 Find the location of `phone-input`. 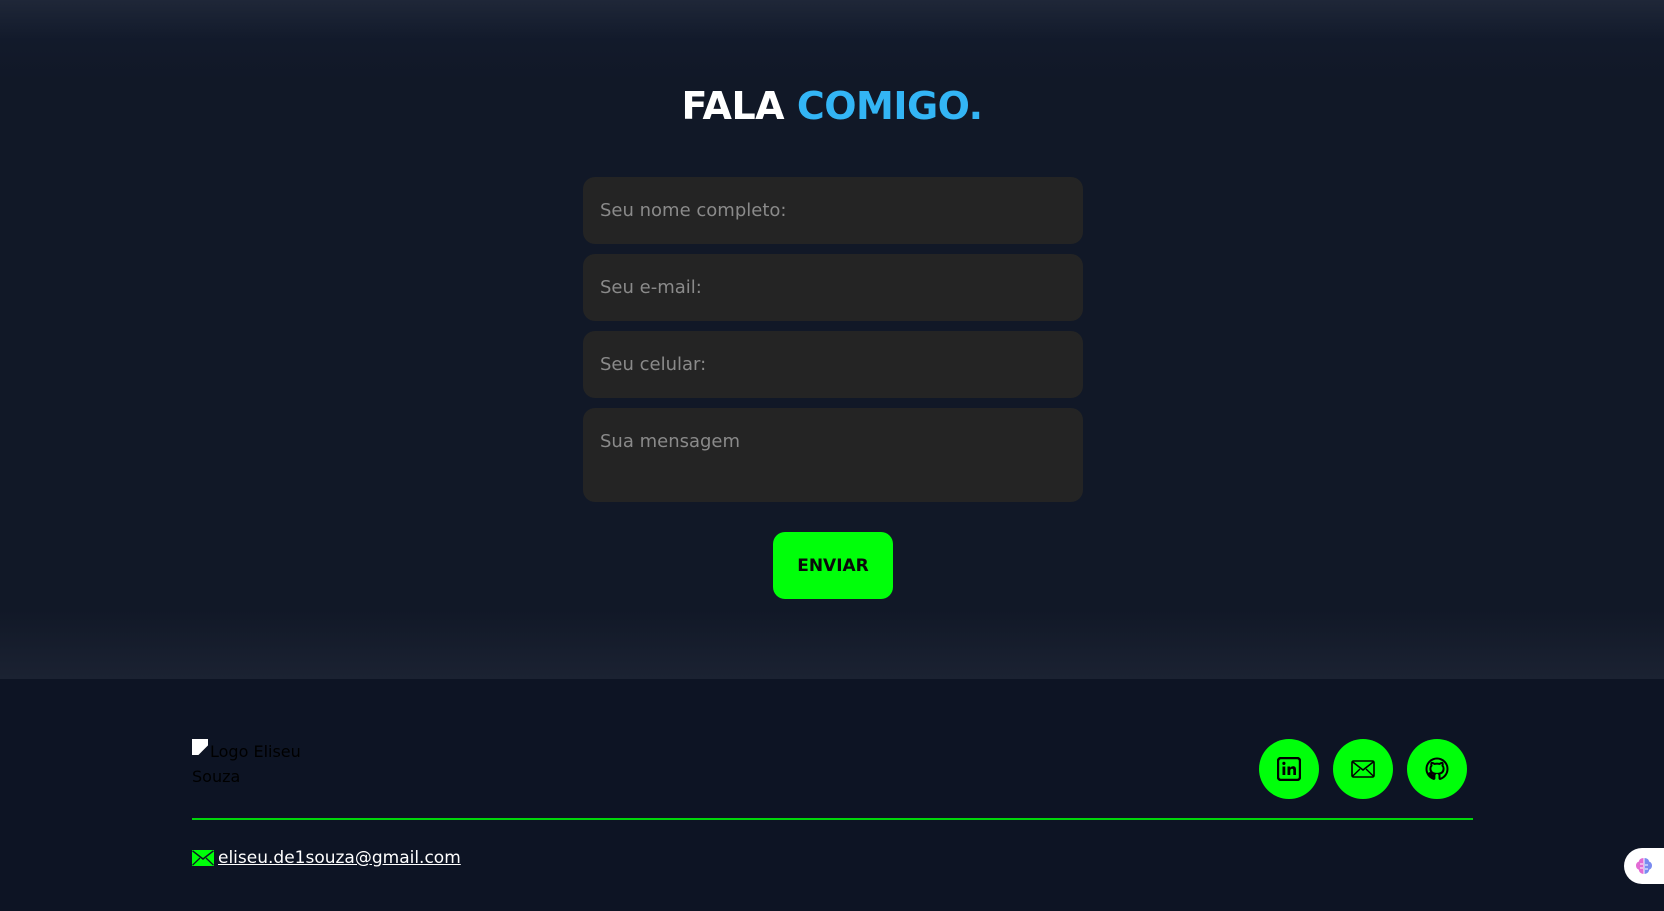

phone-input is located at coordinates (833, 364).